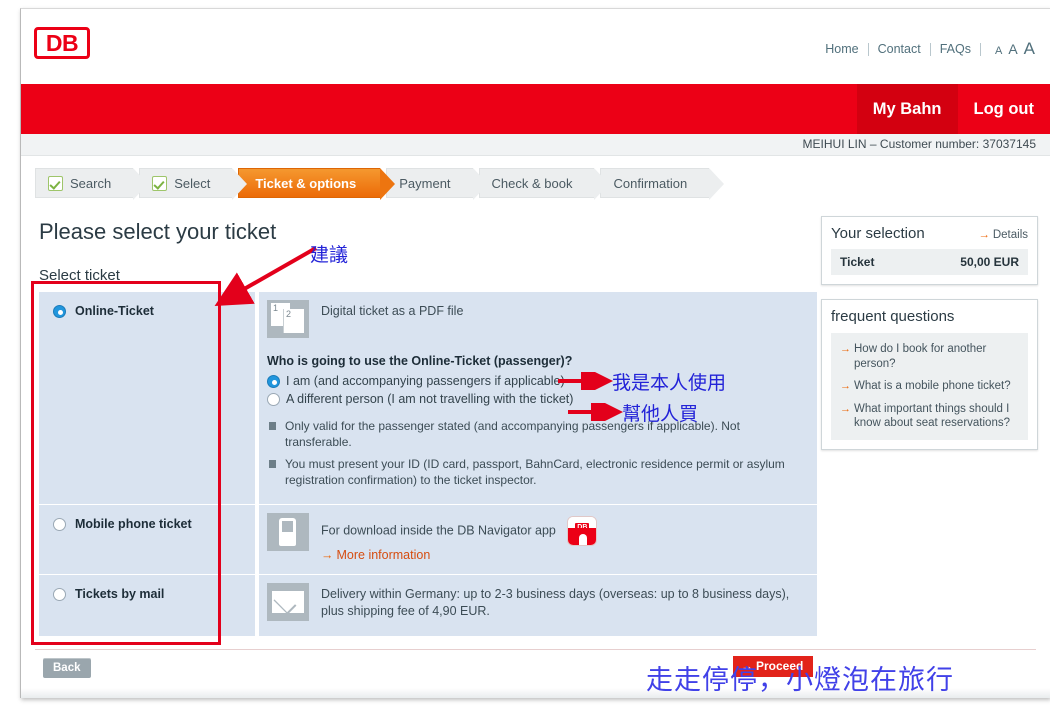  Describe the element at coordinates (929, 233) in the screenshot. I see `your-selection-header: Your selection → Details` at that location.